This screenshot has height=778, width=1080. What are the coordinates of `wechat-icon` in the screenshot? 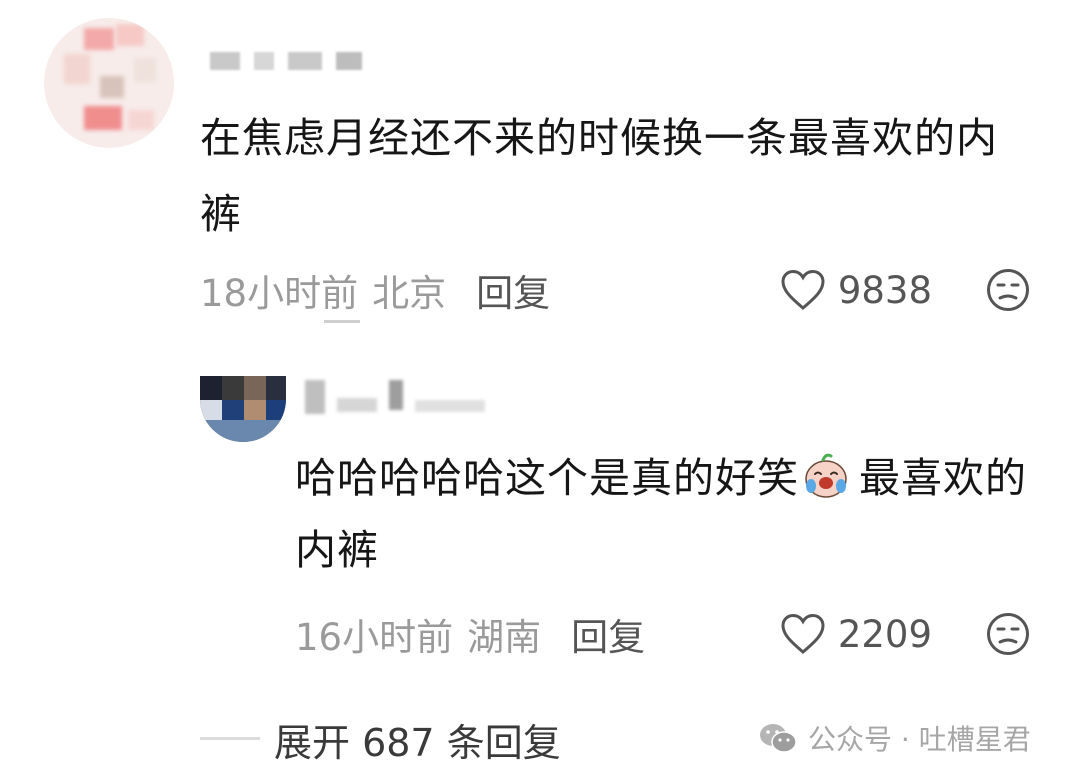 It's located at (778, 738).